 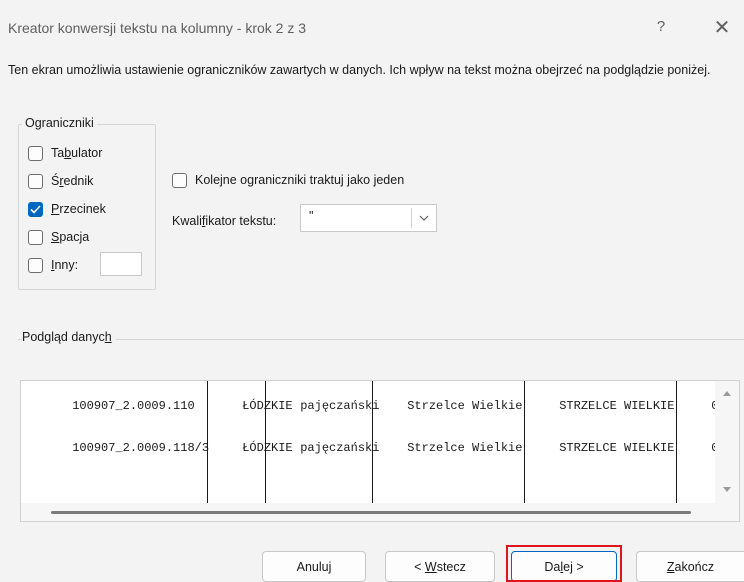 I want to click on cancel-button: Anuluj, so click(x=314, y=566).